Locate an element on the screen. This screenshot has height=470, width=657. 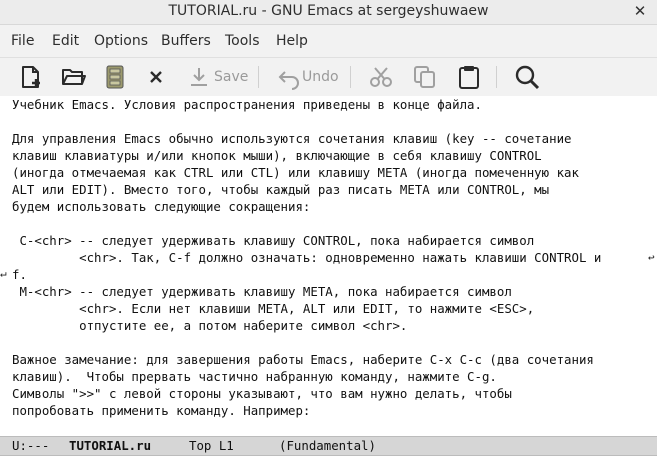
modeline-position: Top L1 is located at coordinates (211, 445).